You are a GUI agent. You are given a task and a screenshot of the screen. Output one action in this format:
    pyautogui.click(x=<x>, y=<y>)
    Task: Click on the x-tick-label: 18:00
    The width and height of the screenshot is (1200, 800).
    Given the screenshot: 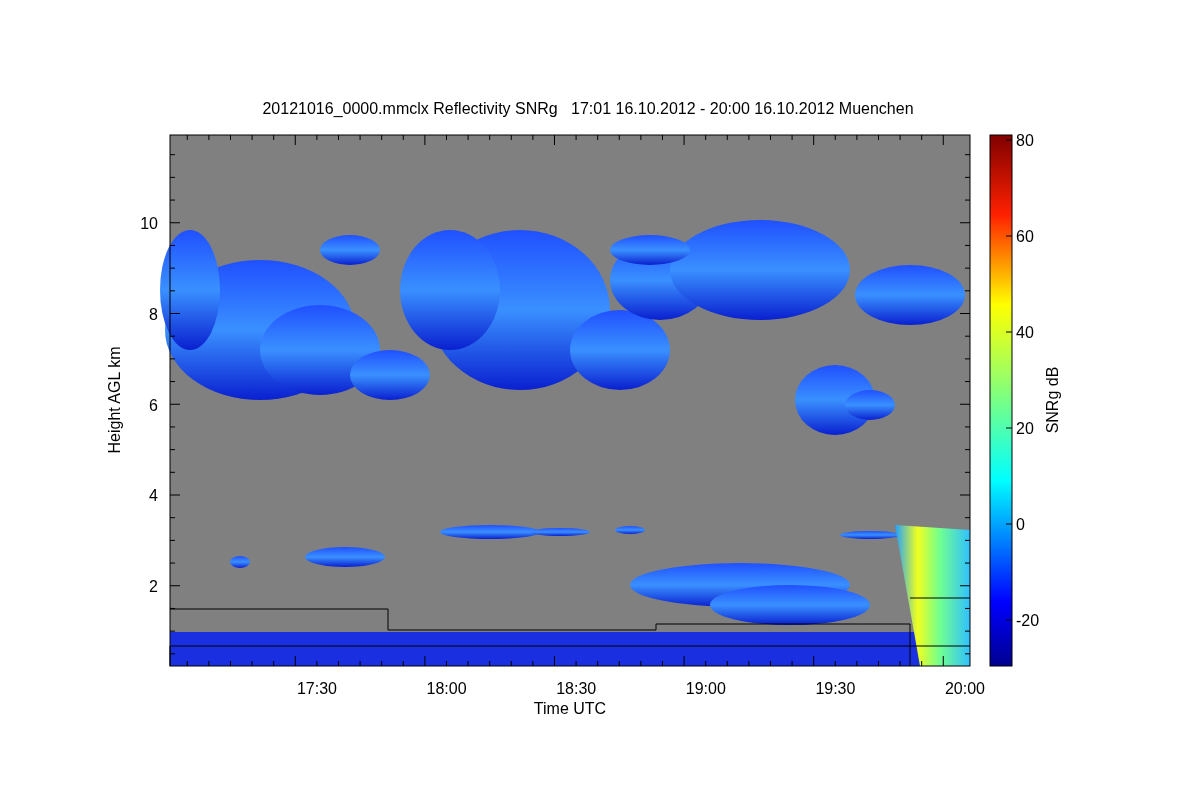 What is the action you would take?
    pyautogui.click(x=446, y=688)
    